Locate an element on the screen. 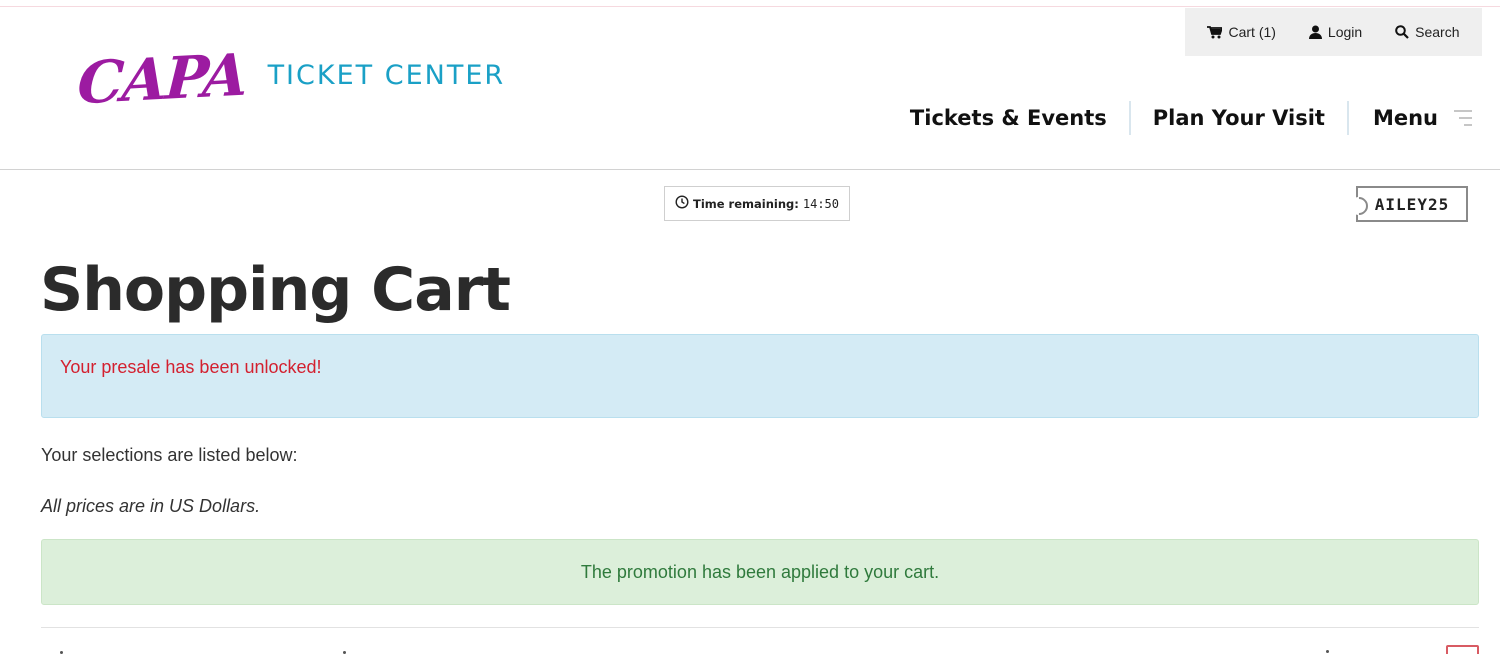  utility-bar: Cart (1) Login Search is located at coordinates (1333, 32).